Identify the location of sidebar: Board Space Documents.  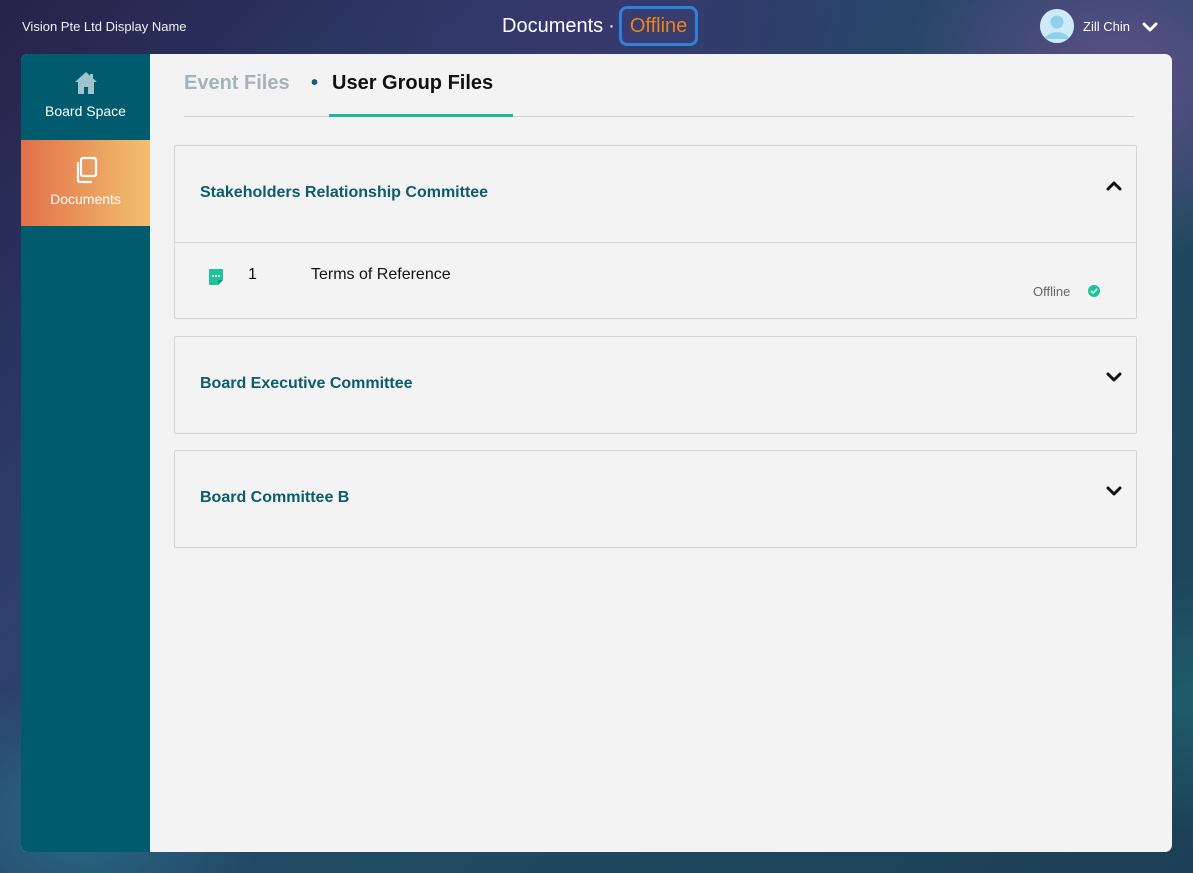
(85, 453).